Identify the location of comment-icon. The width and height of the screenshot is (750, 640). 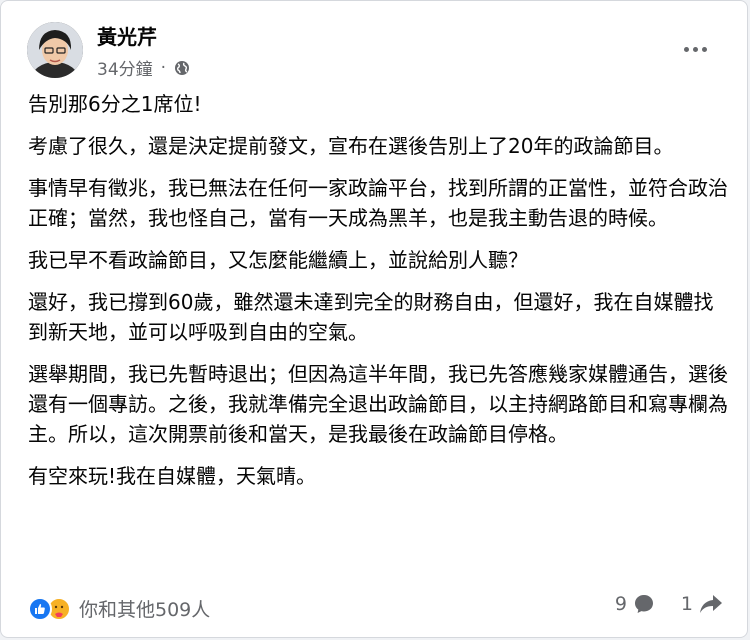
(644, 604).